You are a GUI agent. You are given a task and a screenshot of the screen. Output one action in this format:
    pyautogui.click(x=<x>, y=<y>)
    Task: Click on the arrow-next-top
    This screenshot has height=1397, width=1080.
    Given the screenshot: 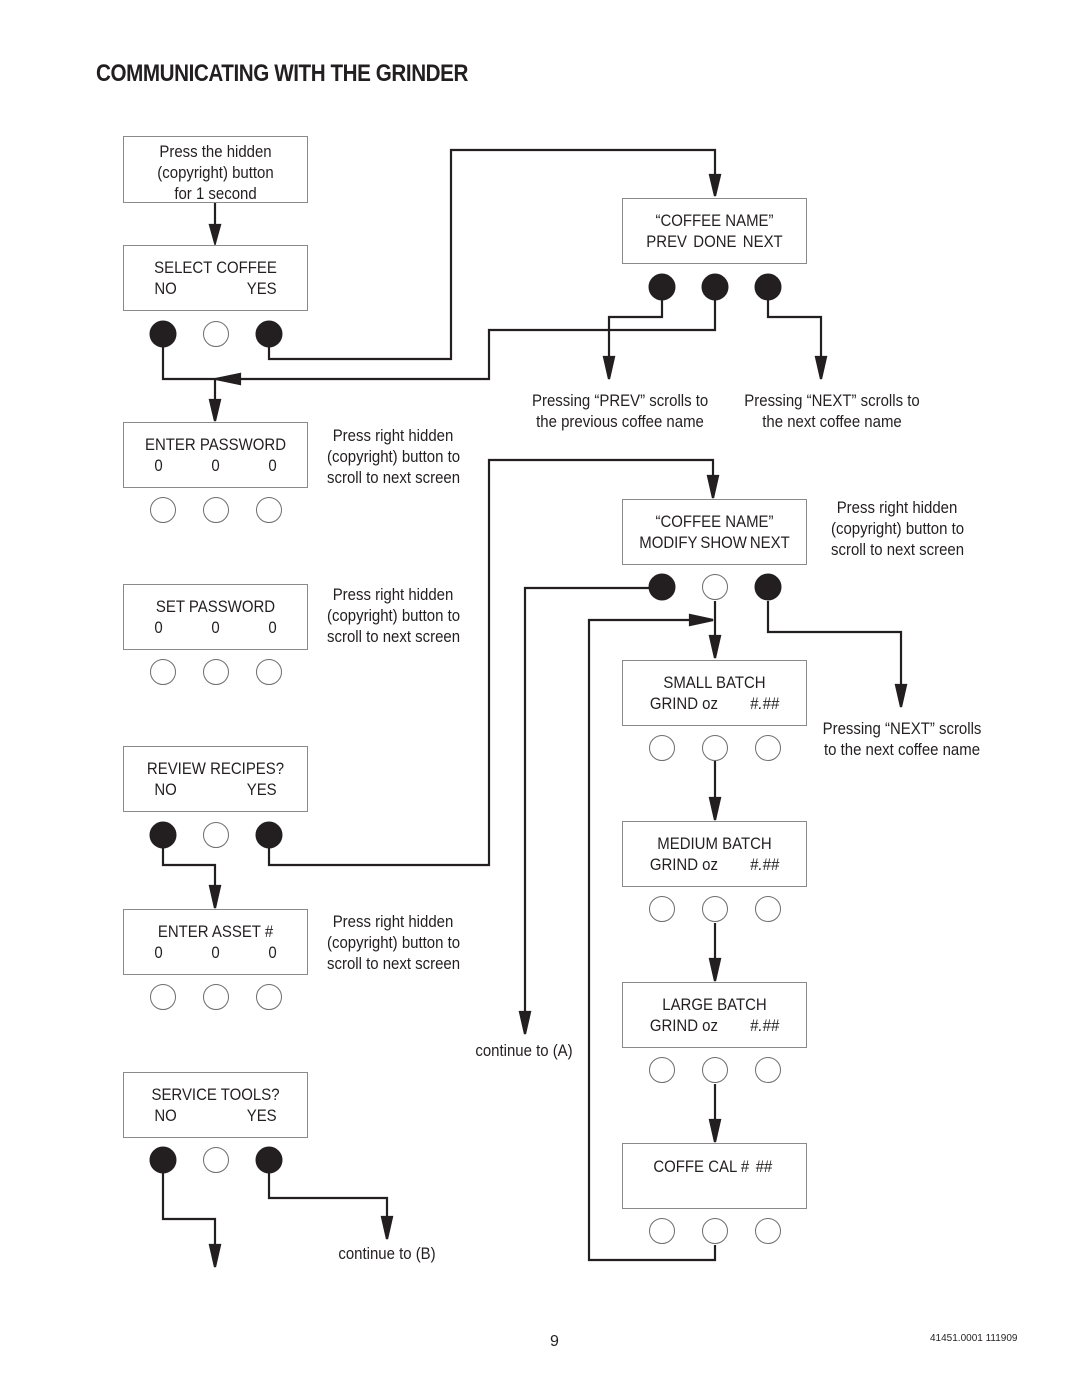 What is the action you would take?
    pyautogui.click(x=821, y=367)
    